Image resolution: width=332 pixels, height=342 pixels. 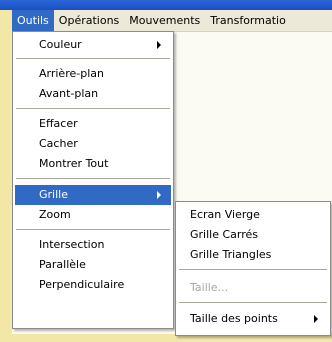 I want to click on menu-item-grille-triangles: Grille Triangles, so click(x=253, y=255).